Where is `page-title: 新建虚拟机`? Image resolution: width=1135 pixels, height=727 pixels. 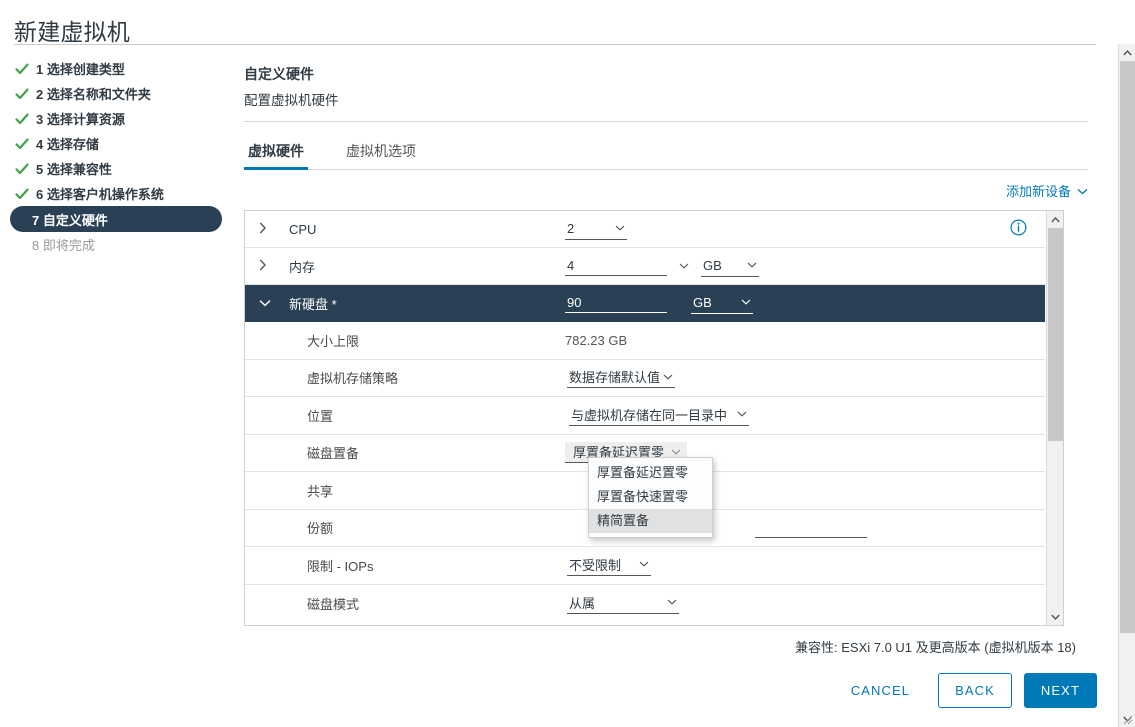 page-title: 新建虚拟机 is located at coordinates (72, 32).